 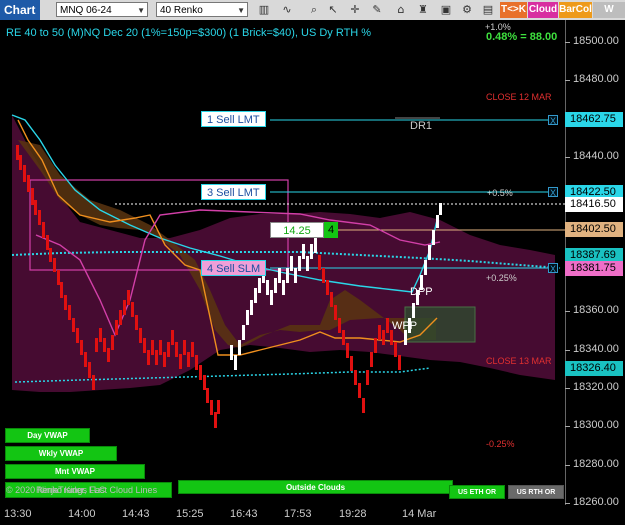 What do you see at coordinates (467, 10) in the screenshot?
I see `properties-icon: ⚙` at bounding box center [467, 10].